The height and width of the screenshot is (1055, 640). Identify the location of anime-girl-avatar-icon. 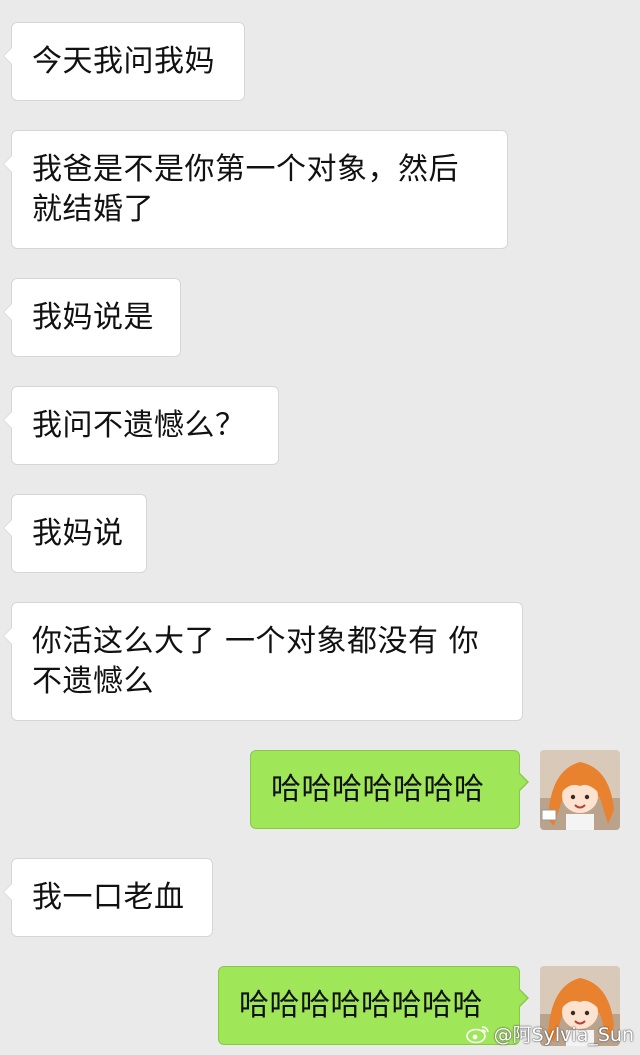
(580, 790).